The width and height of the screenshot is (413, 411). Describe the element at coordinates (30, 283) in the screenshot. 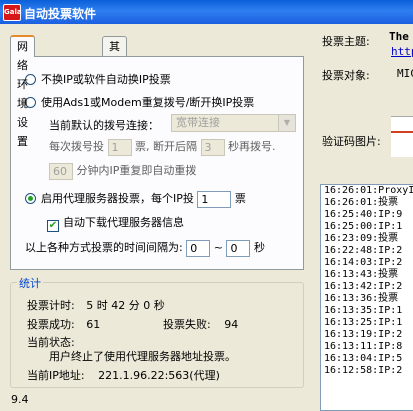

I see `stats-title: 统计` at that location.